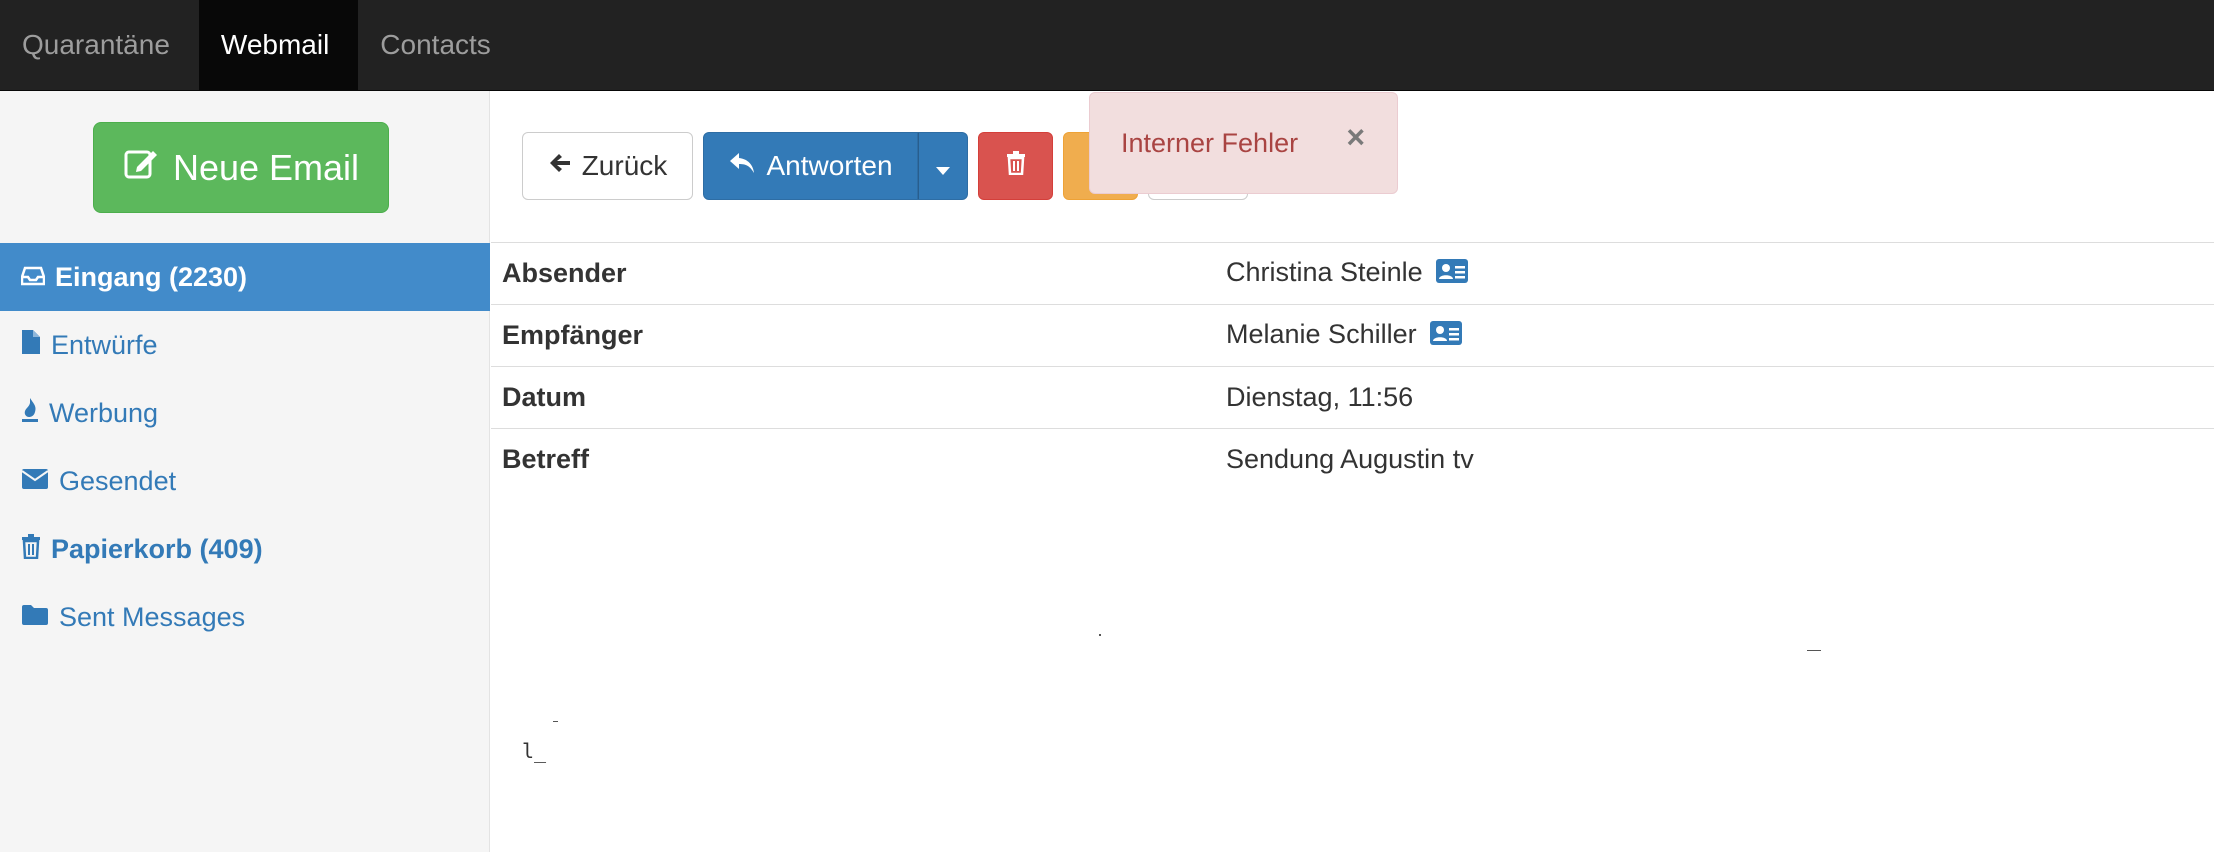 This screenshot has width=2214, height=852. I want to click on folder-item-trash: Papierkorb (409), so click(245, 549).